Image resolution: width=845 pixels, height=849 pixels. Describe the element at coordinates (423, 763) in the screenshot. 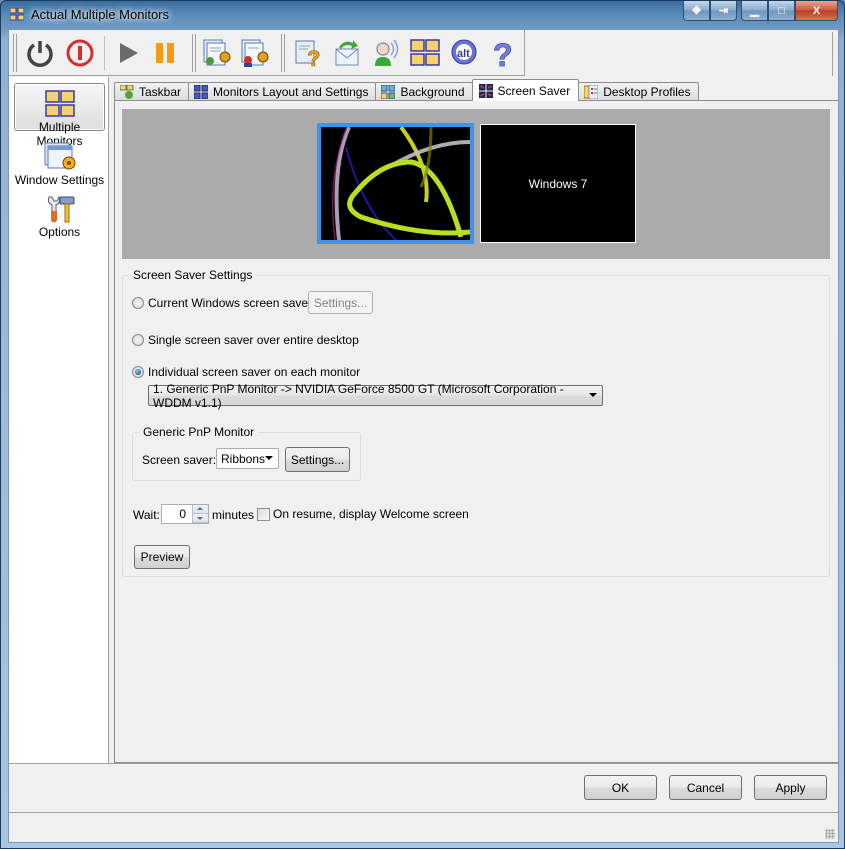

I see `footer-divider` at that location.